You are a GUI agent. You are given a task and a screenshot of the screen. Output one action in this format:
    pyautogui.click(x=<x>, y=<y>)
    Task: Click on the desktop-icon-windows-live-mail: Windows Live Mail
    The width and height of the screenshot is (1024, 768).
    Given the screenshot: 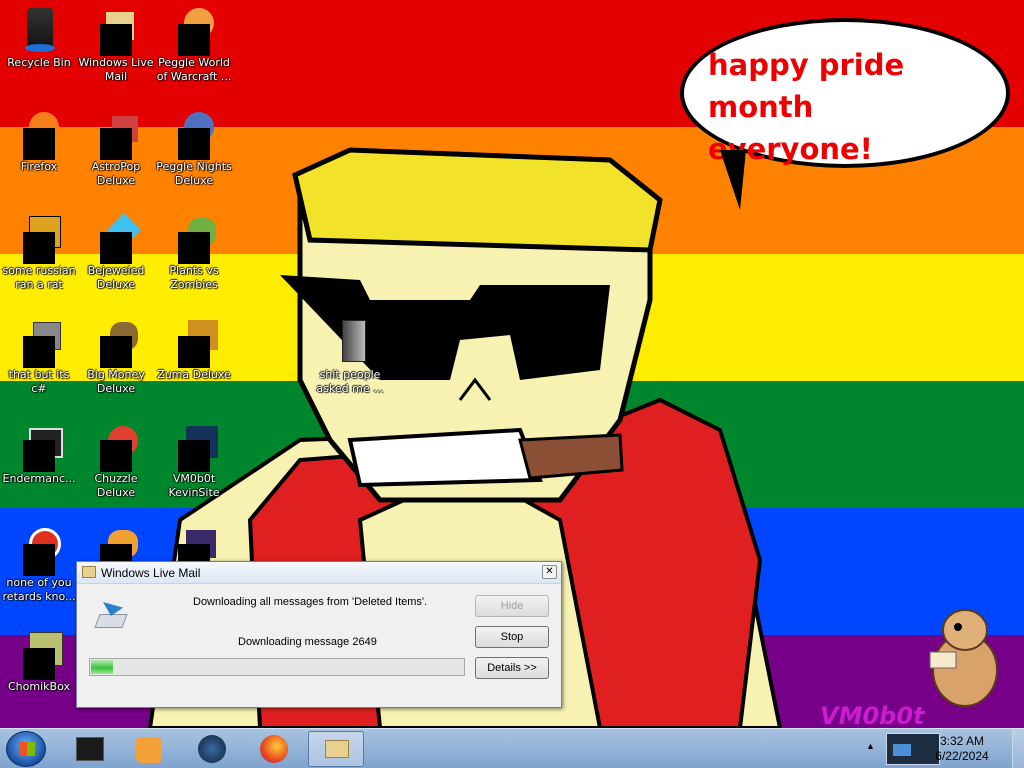 What is the action you would take?
    pyautogui.click(x=116, y=45)
    